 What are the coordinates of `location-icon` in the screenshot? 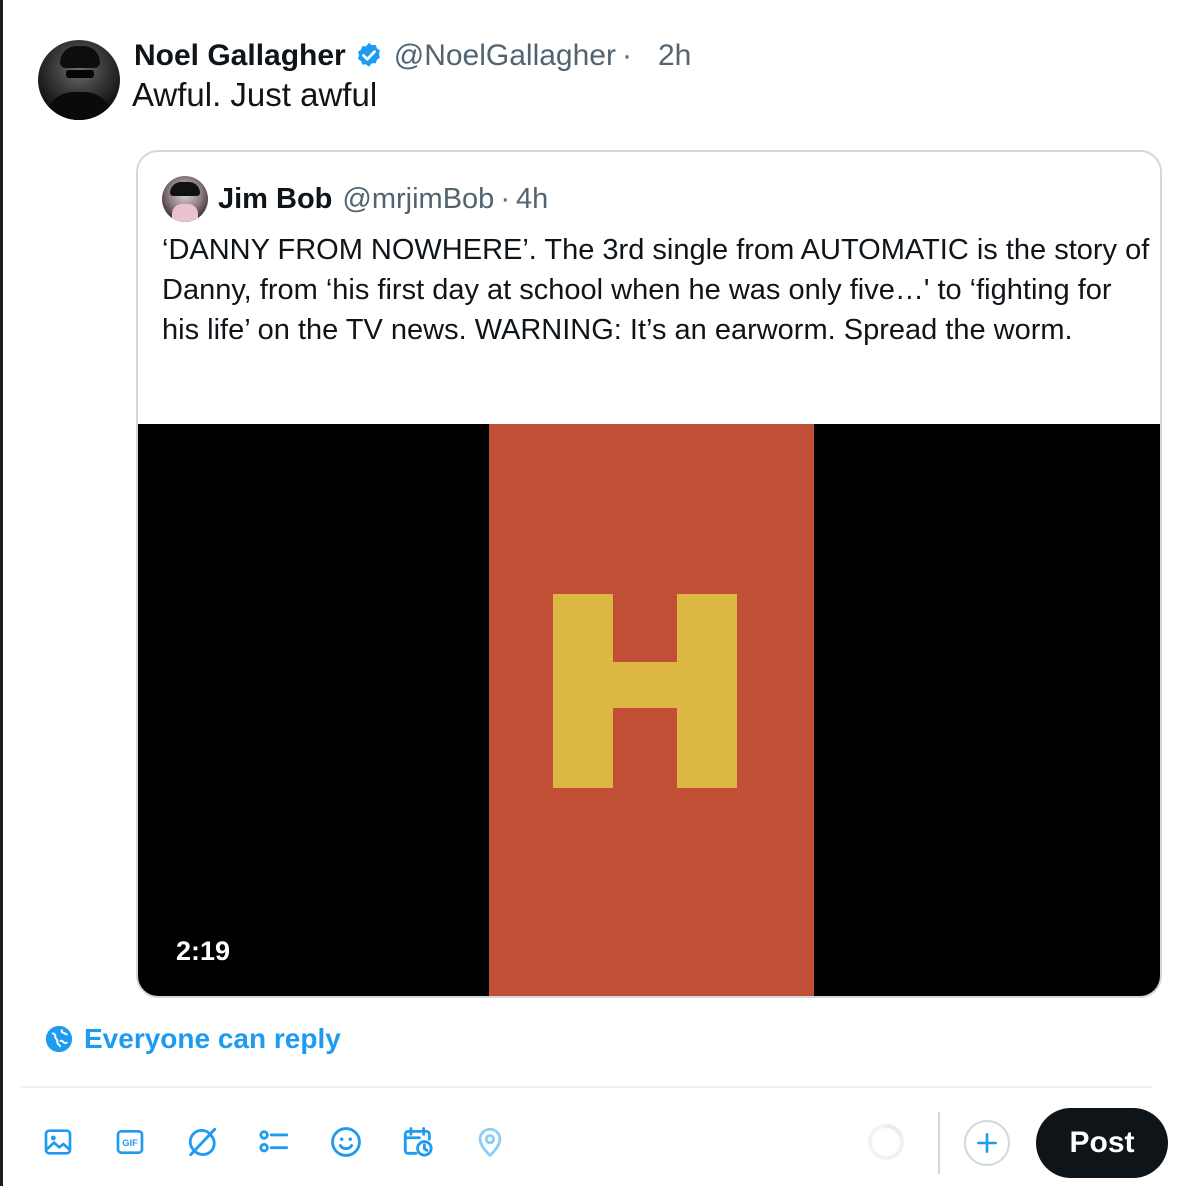 It's located at (490, 1142).